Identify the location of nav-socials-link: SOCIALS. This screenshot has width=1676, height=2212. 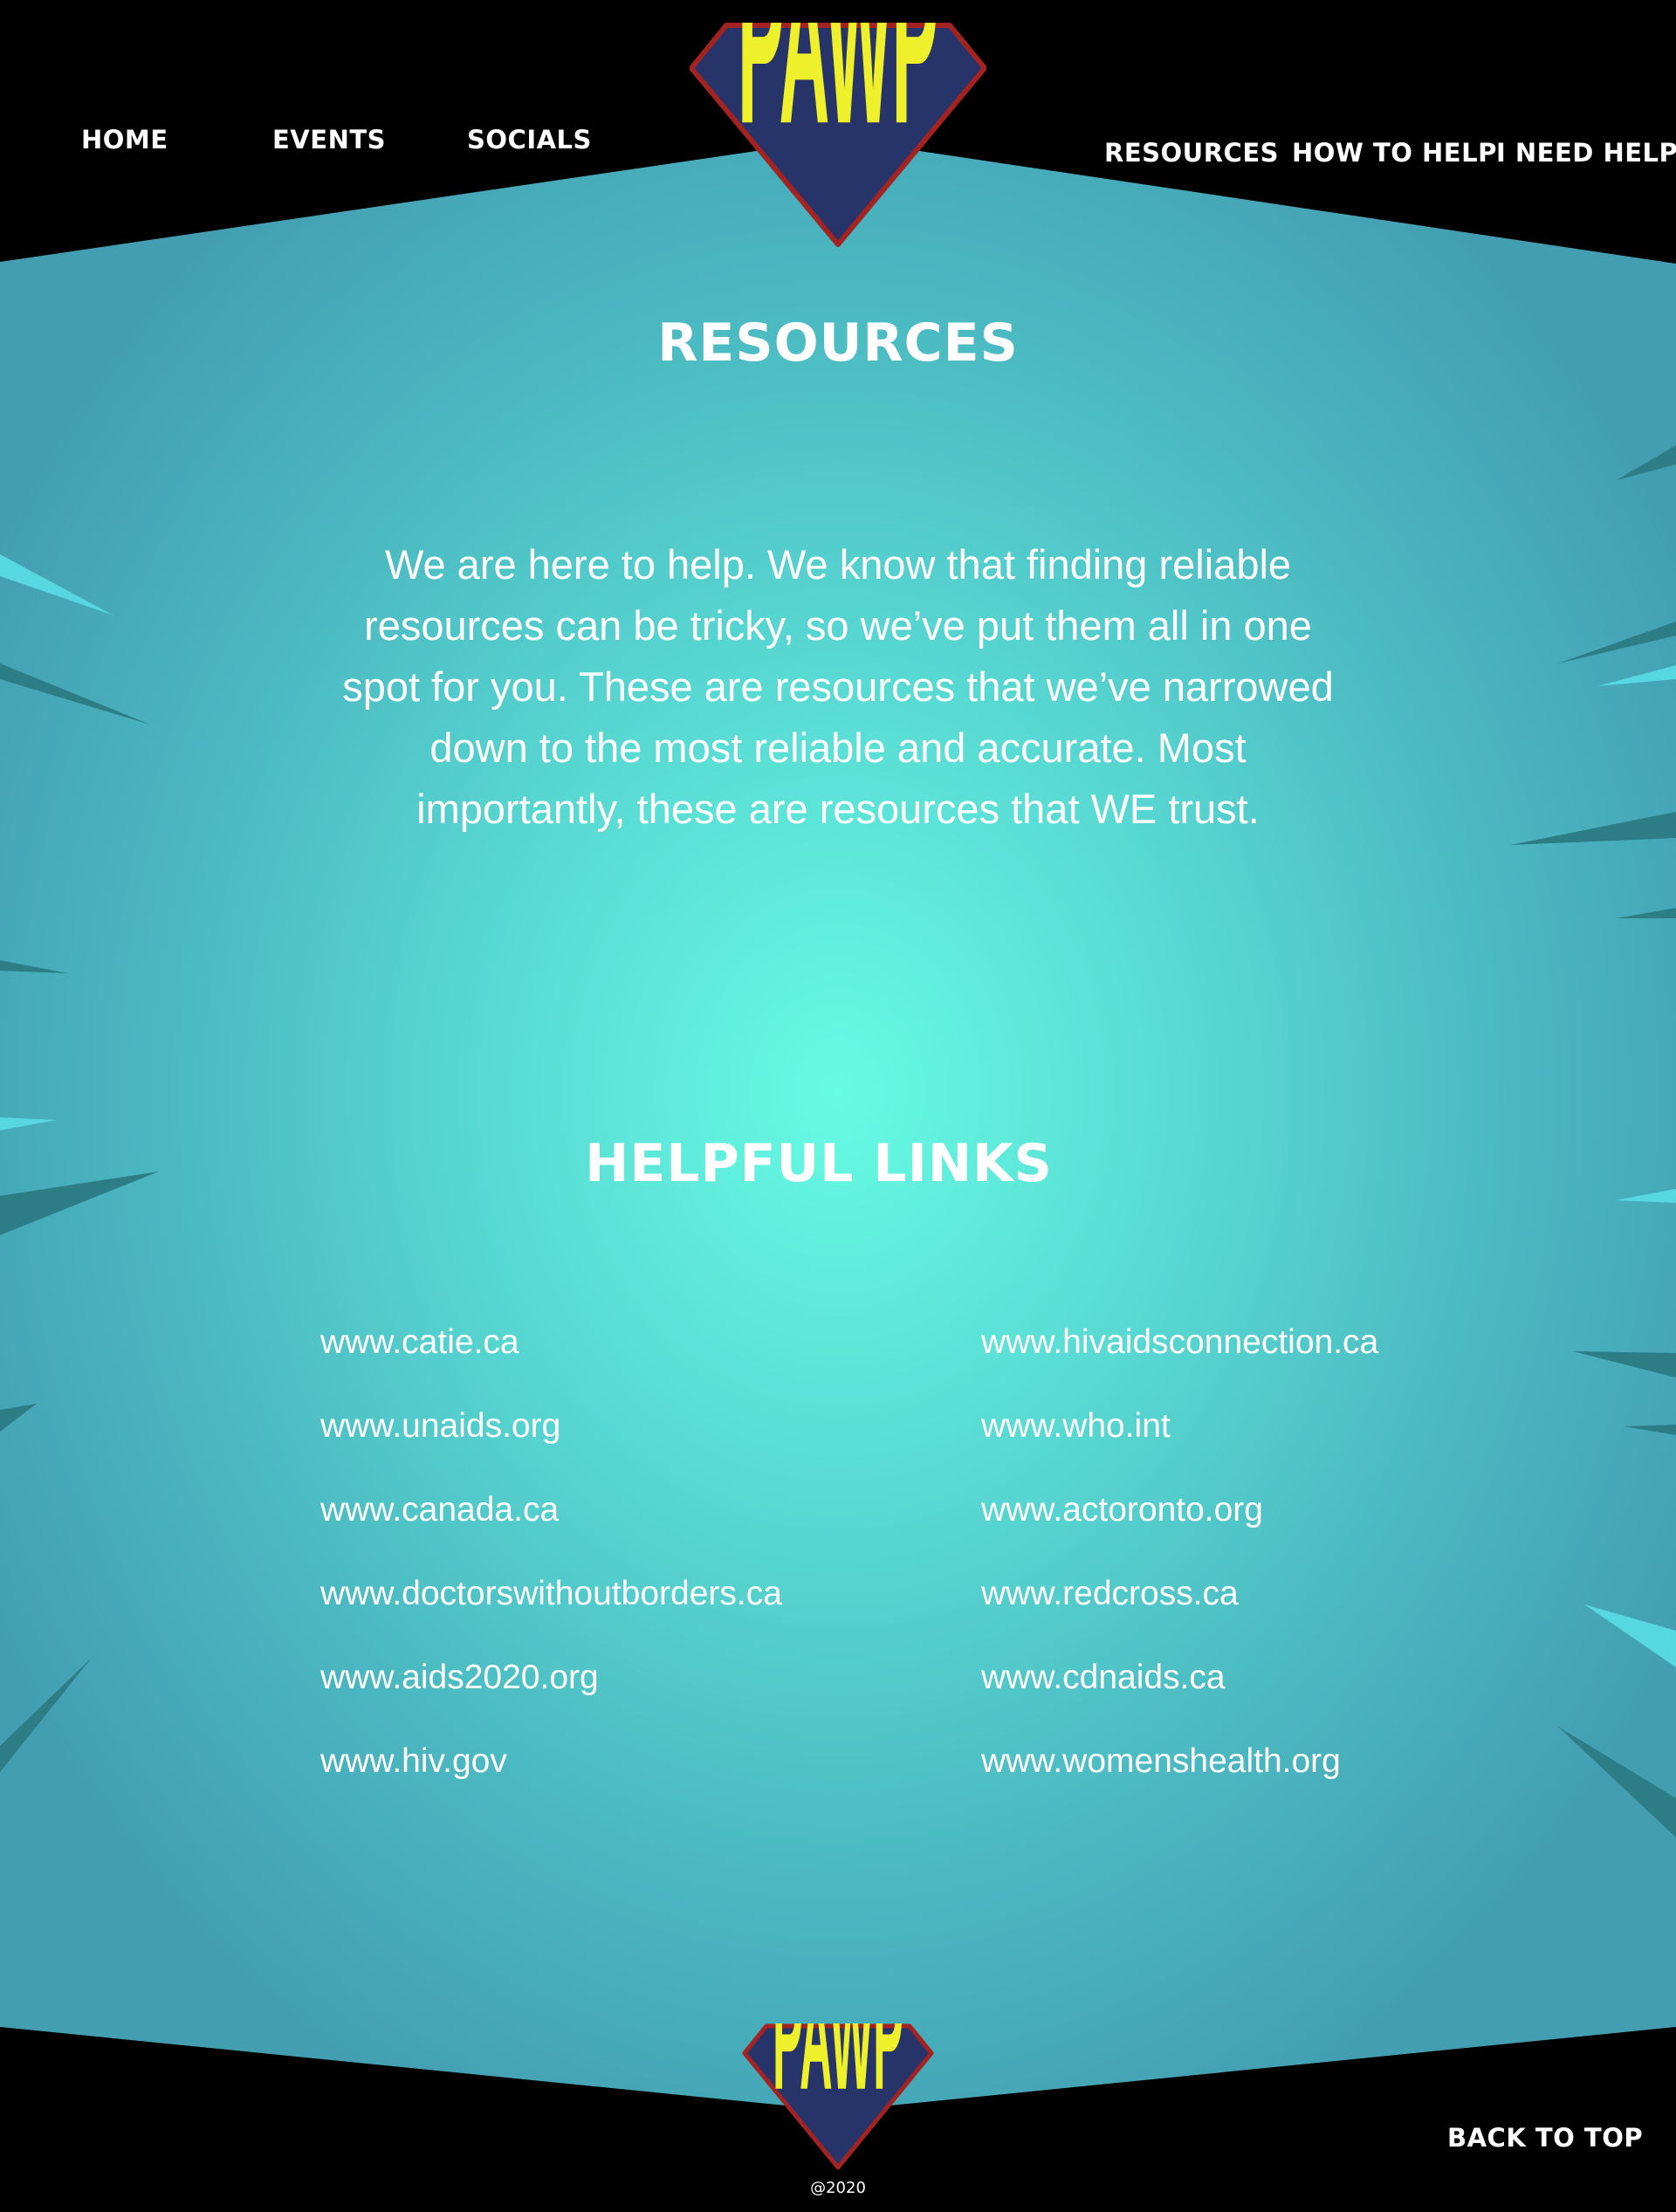
(529, 140).